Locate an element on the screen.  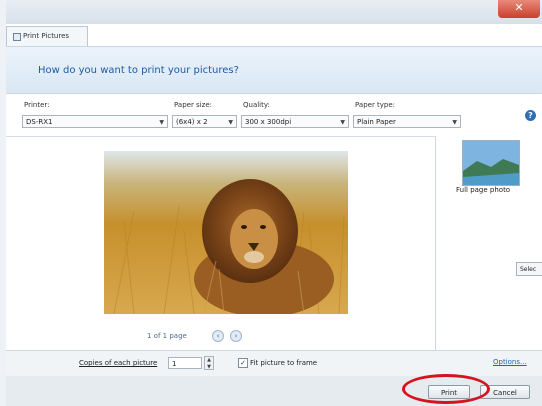
stepper-up-icon: ▲ is located at coordinates (209, 360).